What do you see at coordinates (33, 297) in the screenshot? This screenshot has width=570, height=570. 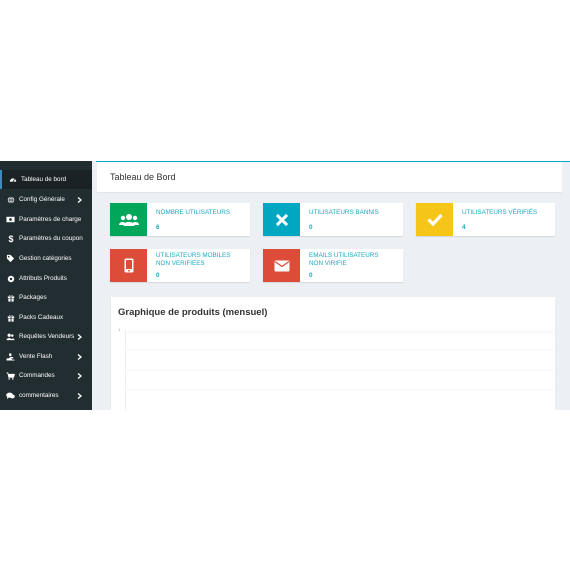 I see `sidebar-item-label: Packages` at bounding box center [33, 297].